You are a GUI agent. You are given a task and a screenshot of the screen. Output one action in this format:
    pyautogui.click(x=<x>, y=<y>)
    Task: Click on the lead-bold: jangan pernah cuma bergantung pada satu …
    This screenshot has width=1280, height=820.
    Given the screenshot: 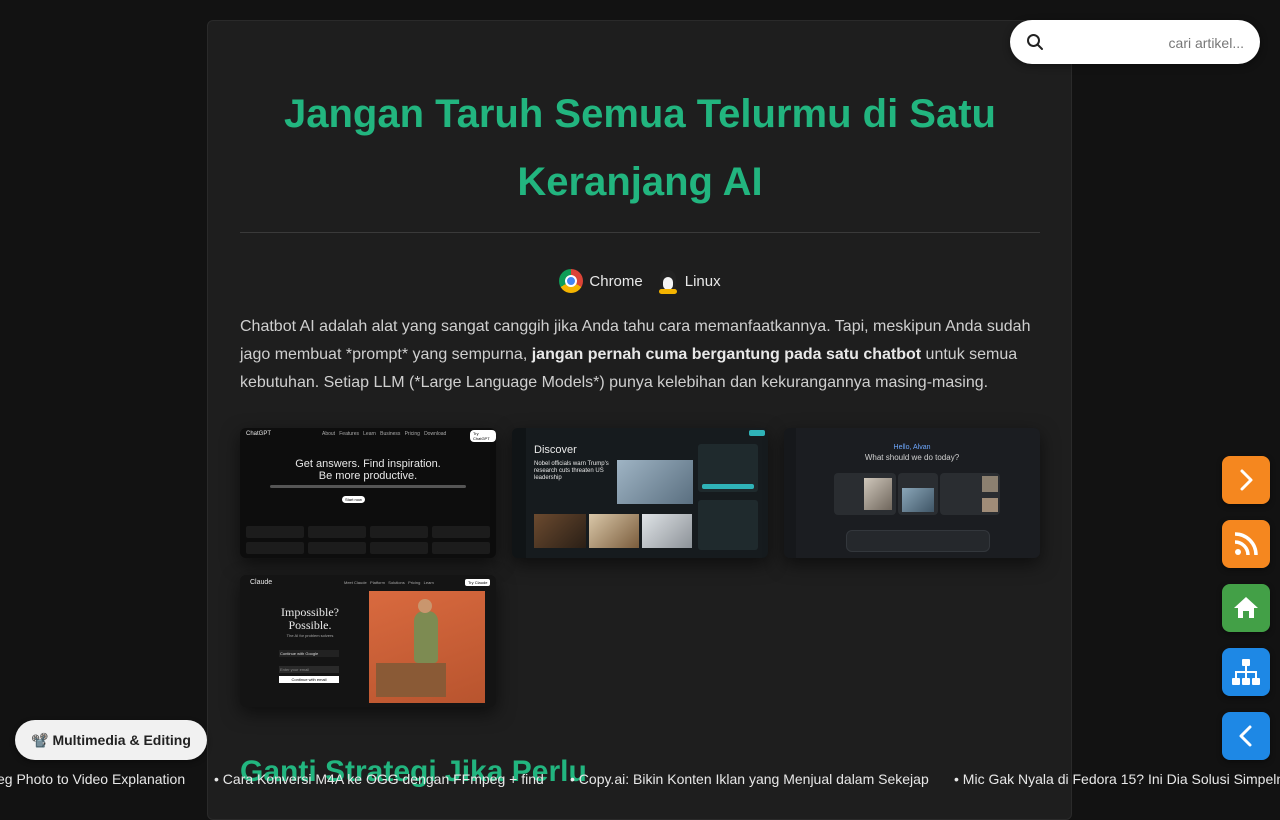 What is the action you would take?
    pyautogui.click(x=726, y=354)
    